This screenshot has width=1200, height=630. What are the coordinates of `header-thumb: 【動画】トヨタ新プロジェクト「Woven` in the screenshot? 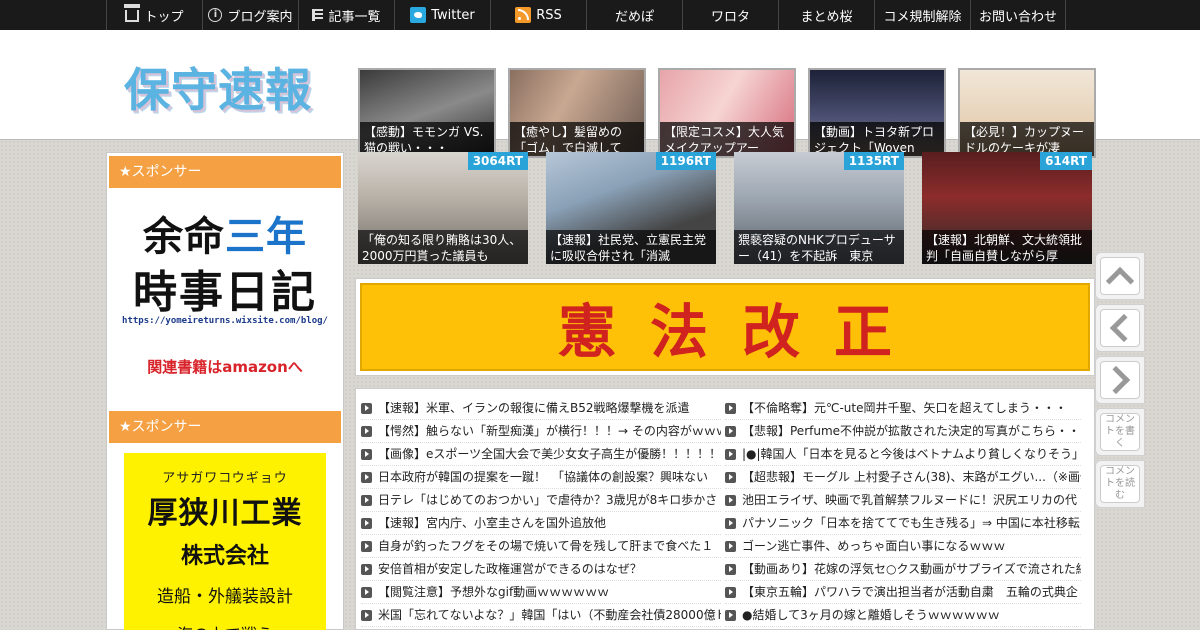 It's located at (877, 113).